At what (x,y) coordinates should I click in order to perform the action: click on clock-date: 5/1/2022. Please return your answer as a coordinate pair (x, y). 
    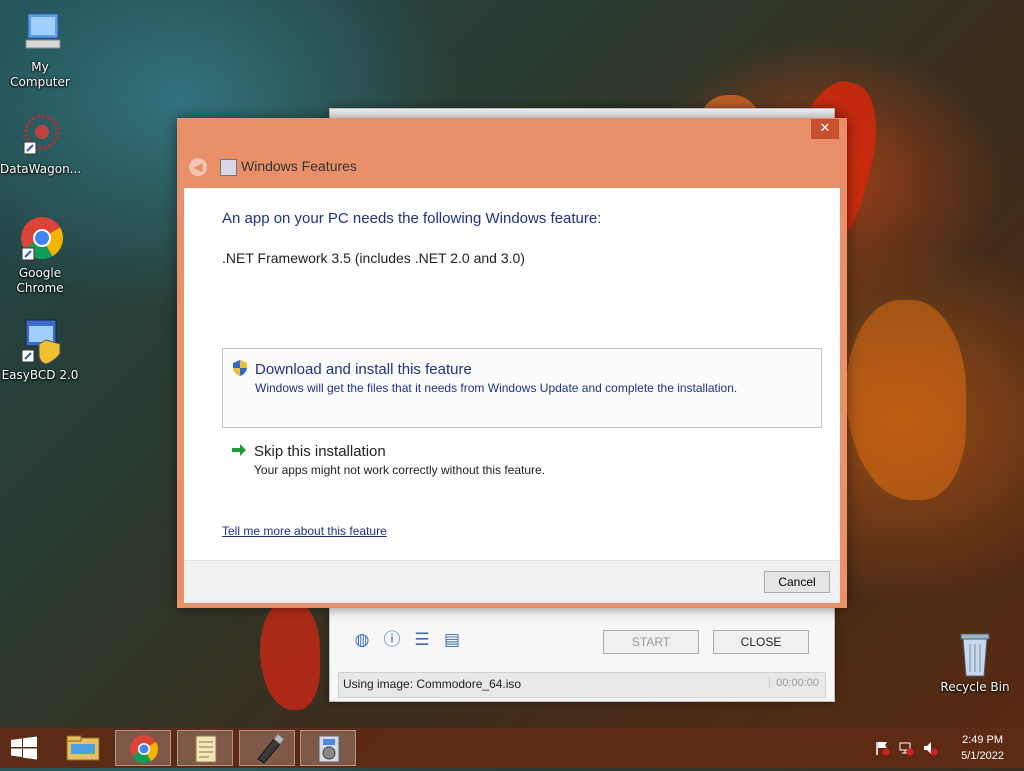
    Looking at the image, I should click on (982, 756).